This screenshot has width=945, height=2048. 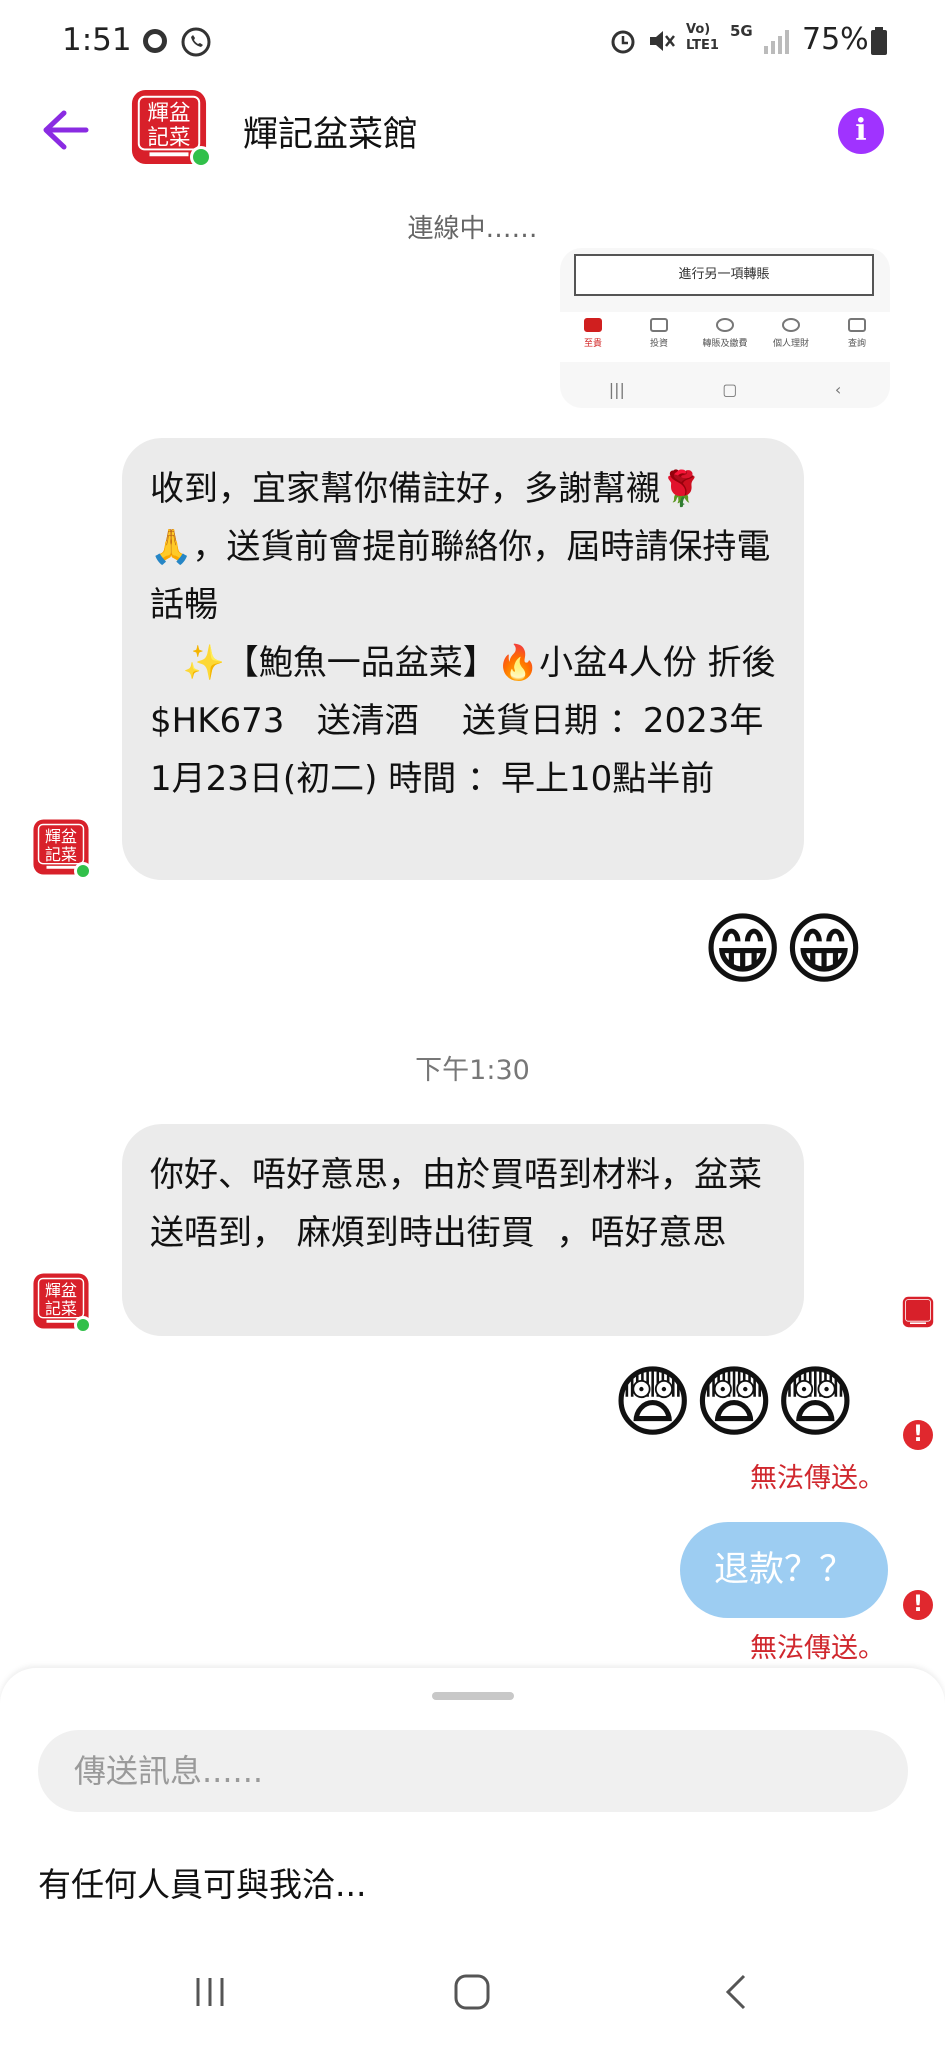 I want to click on incoming-message-bubble: 你好、唔好意思，由於買唔到材料，盆菜送唔到， 麻煩到時出街買 ，唔好意思, so click(x=463, y=1230).